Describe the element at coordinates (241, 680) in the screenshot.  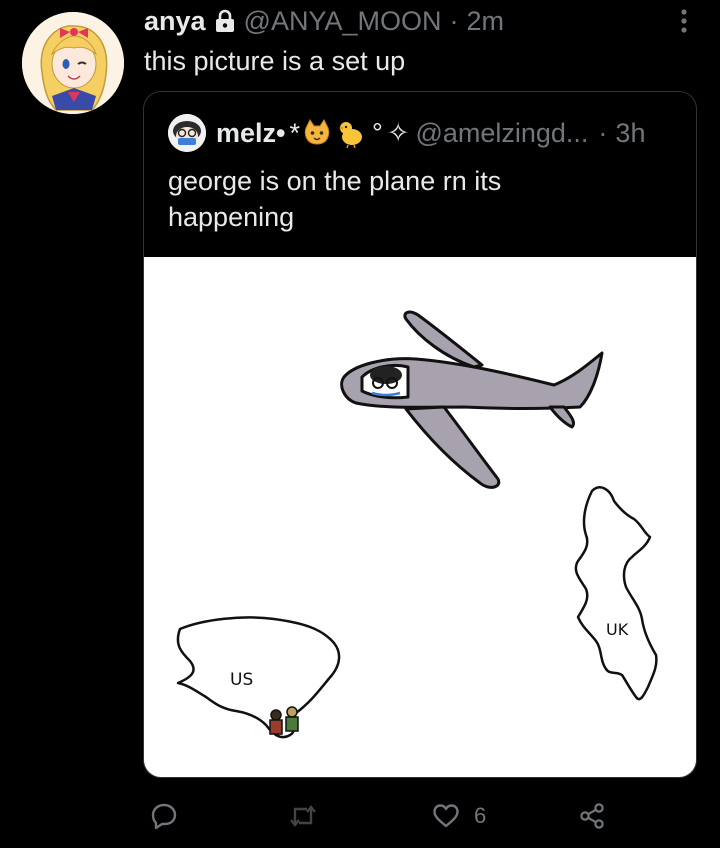
I see `us-label: US` at that location.